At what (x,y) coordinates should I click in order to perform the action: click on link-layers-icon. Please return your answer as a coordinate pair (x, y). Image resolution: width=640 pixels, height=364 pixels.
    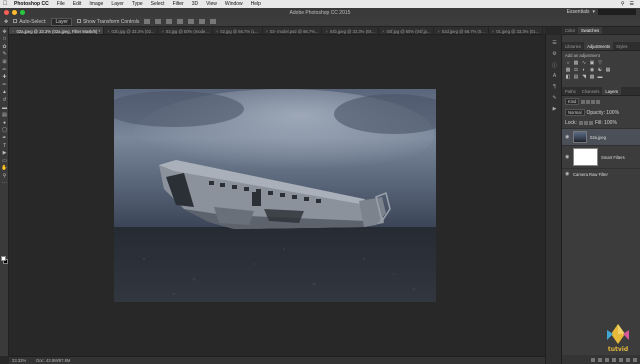
    Looking at the image, I should click on (593, 359).